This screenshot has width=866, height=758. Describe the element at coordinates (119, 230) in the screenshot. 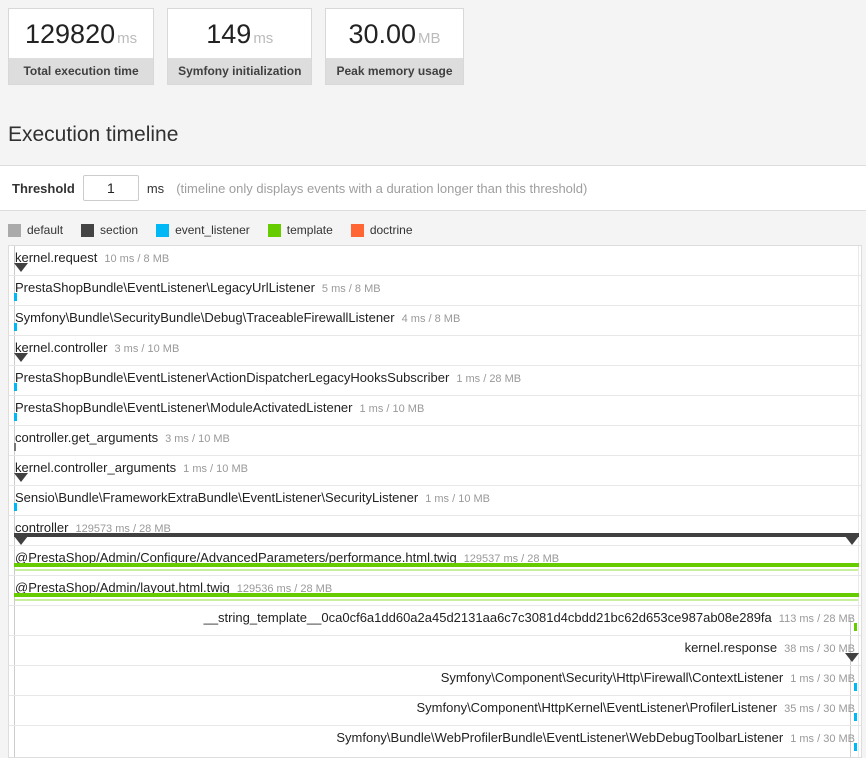

I see `legend-label: section` at that location.